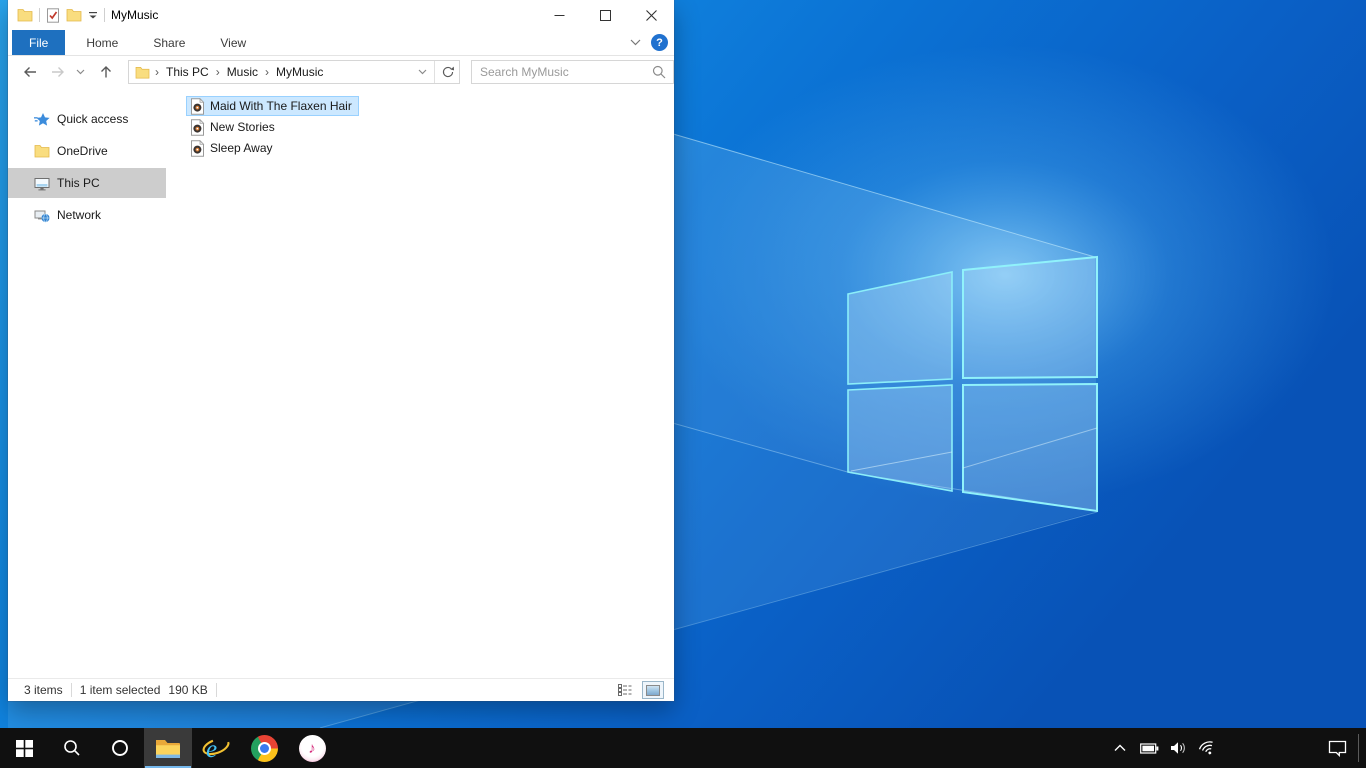  Describe the element at coordinates (281, 106) in the screenshot. I see `file-name: Maid With The Flaxen Hair` at that location.